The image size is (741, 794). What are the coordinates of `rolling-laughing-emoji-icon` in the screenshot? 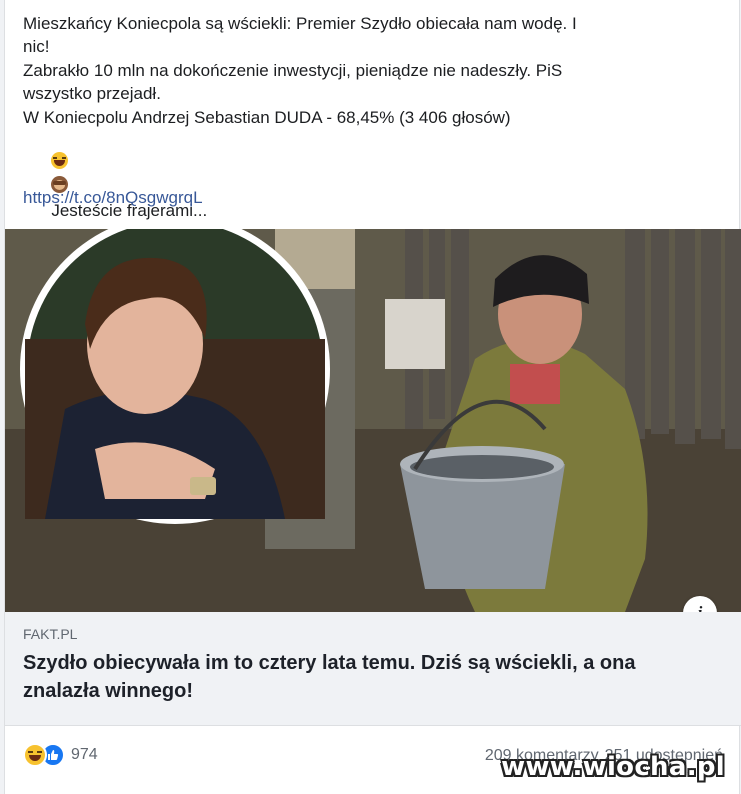 It's located at (60, 161).